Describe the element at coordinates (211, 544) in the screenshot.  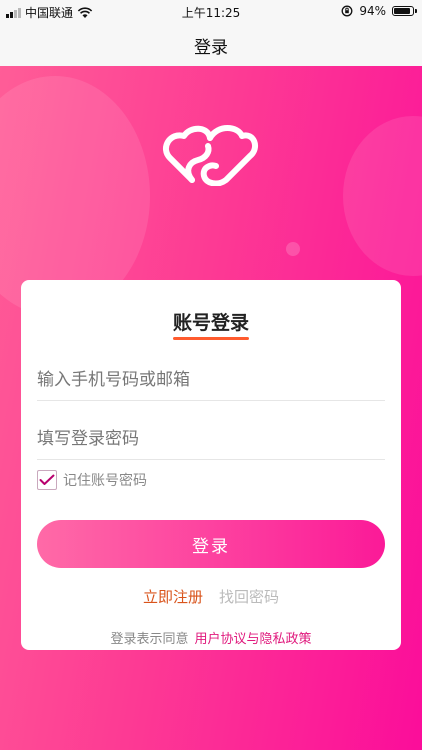
I see `login-button: 登录` at that location.